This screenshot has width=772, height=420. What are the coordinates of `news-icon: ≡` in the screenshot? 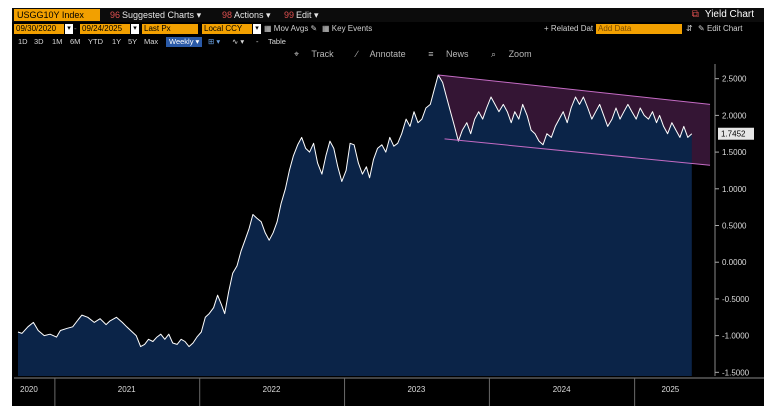 It's located at (431, 54).